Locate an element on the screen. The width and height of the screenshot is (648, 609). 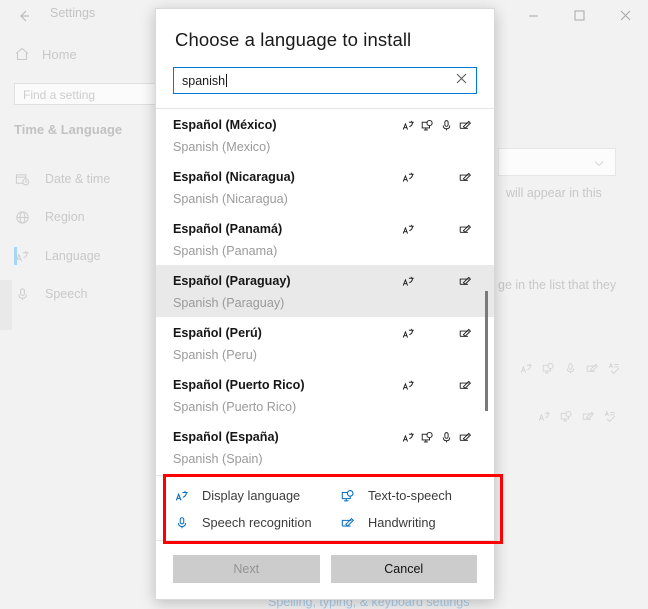
background-panel-strip is located at coordinates (6, 305).